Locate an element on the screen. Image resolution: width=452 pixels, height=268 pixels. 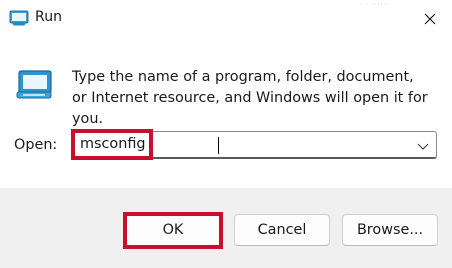
open-combobox is located at coordinates (254, 145).